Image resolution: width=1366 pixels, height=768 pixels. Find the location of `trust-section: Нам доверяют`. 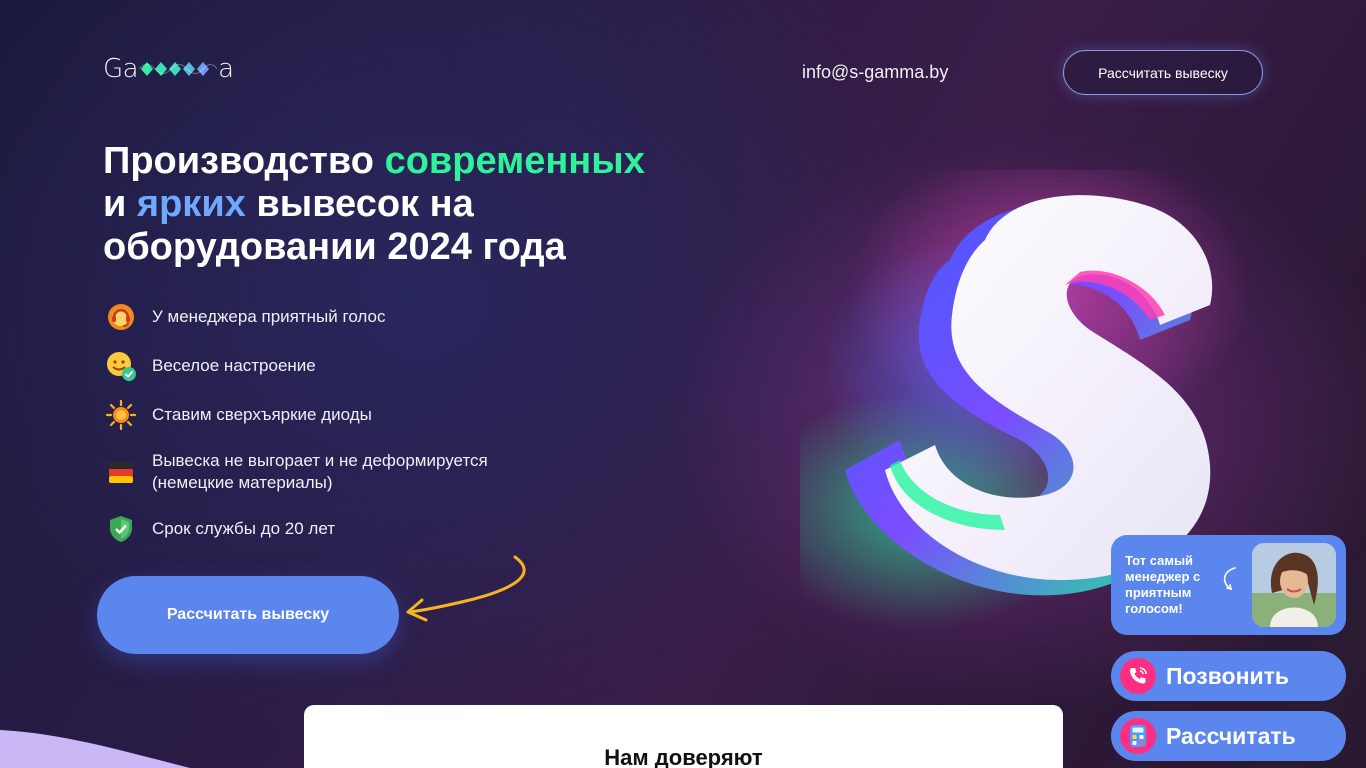

trust-section: Нам доверяют is located at coordinates (683, 736).